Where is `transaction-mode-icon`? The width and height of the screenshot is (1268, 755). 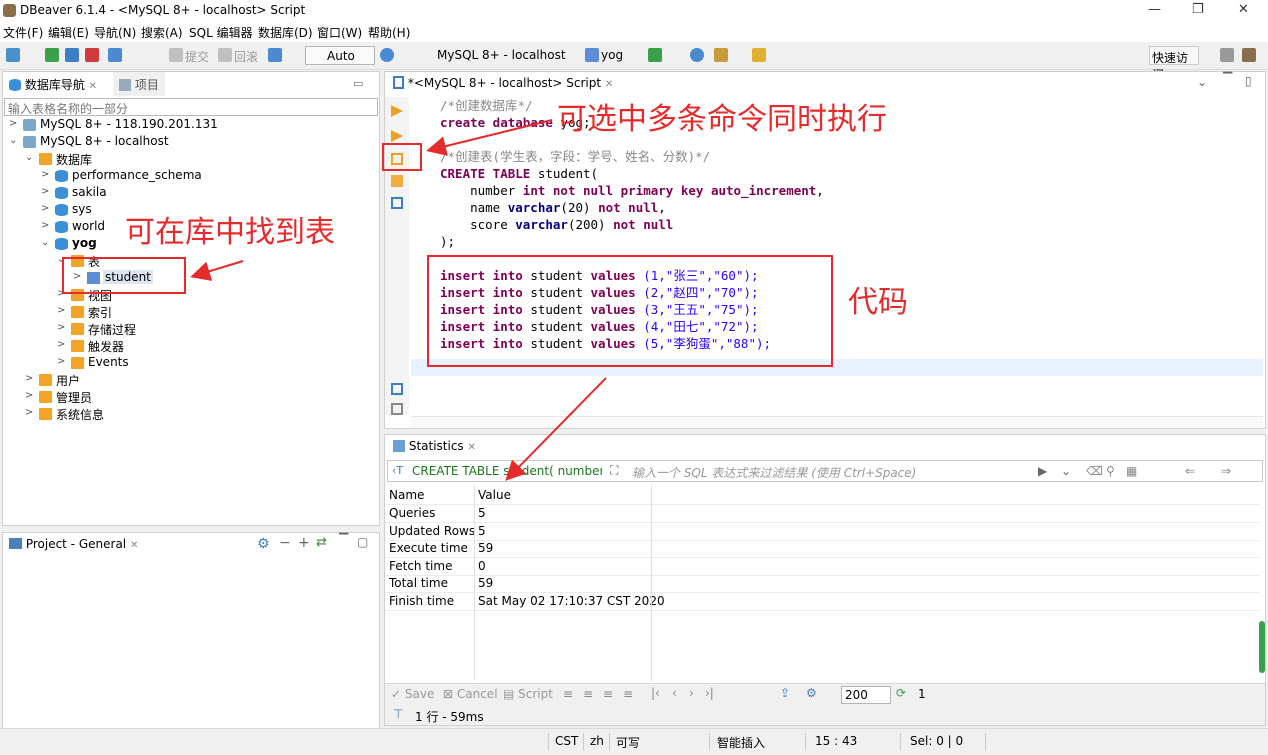 transaction-mode-icon is located at coordinates (115, 55).